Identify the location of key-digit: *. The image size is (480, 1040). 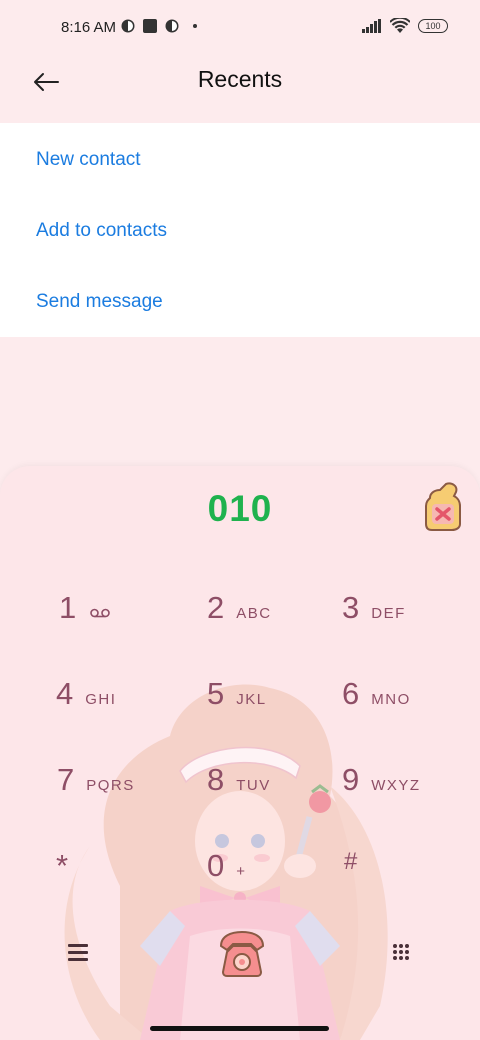
(62, 865).